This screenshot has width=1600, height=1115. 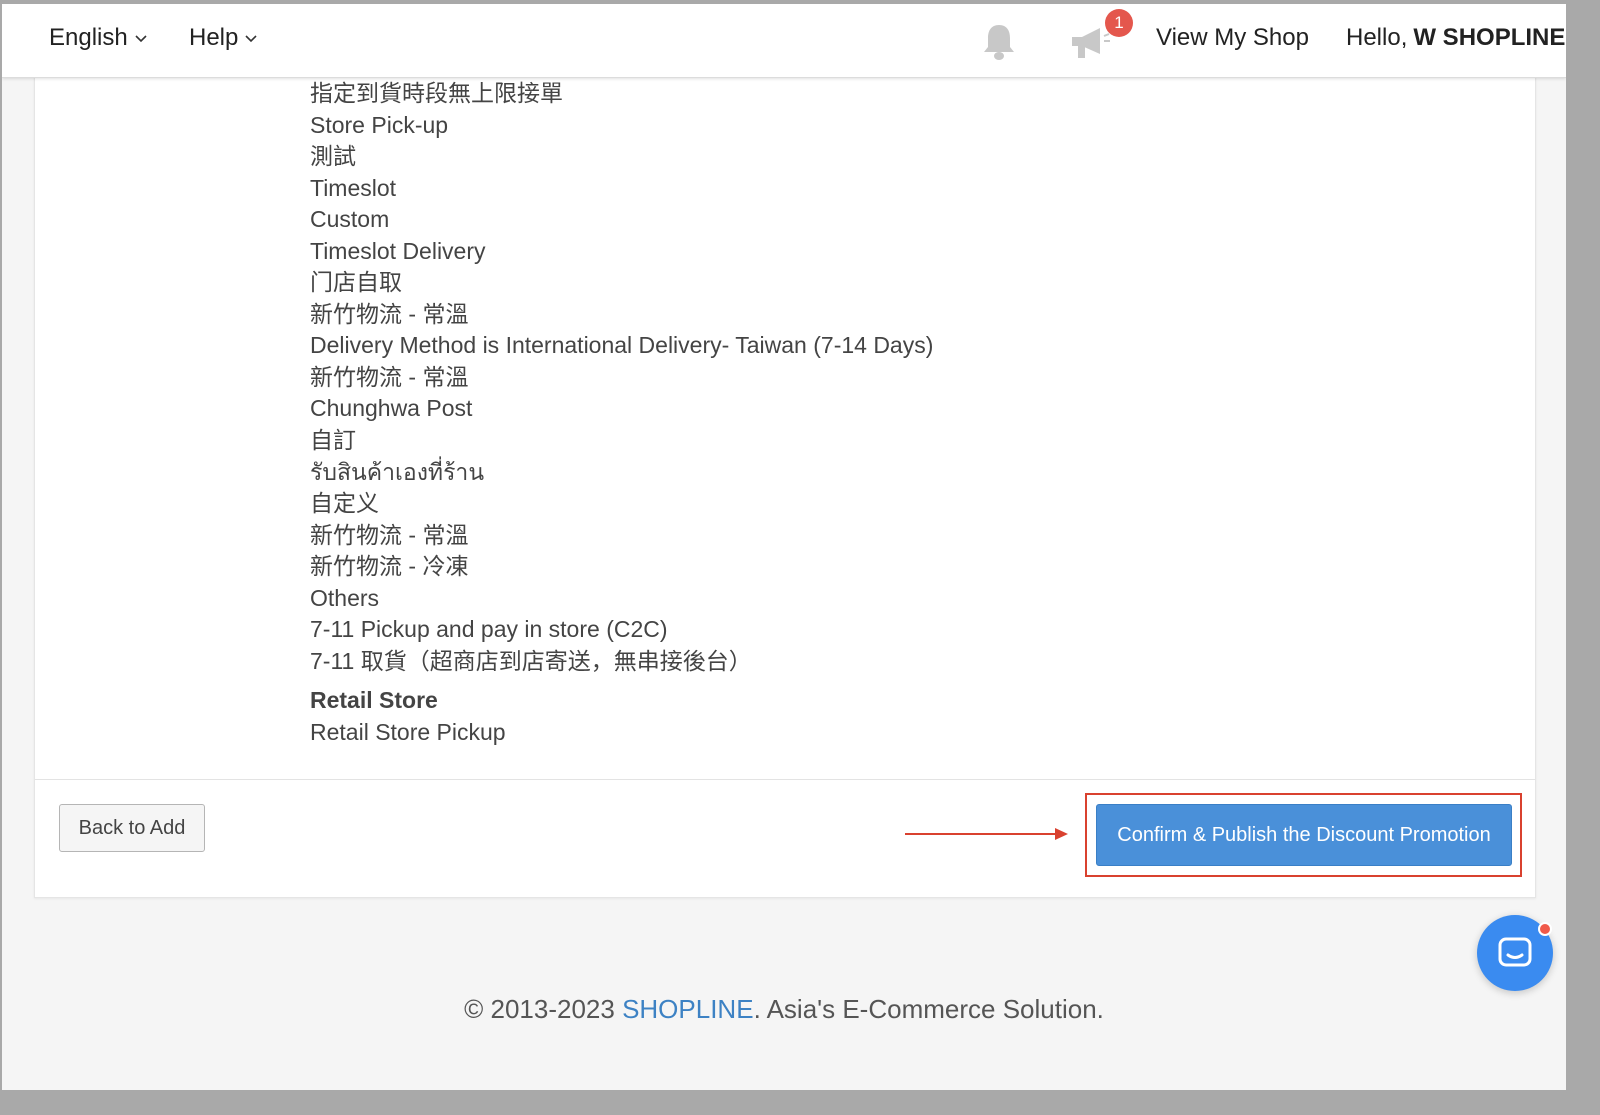 I want to click on delivery-method-item: 7-11 取貨（超商店到店寄送，無串接後台）, so click(x=531, y=660).